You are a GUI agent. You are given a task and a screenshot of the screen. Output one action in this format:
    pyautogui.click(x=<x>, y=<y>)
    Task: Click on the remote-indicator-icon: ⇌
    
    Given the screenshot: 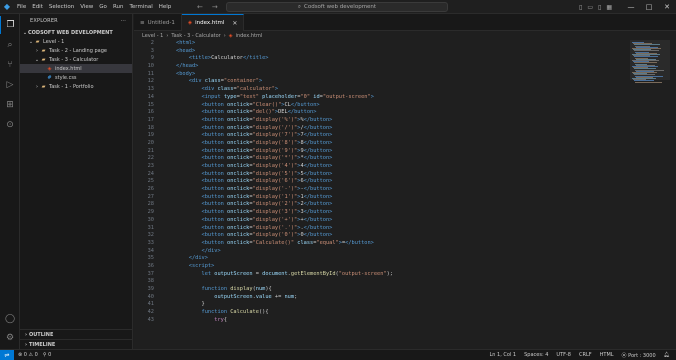 What is the action you would take?
    pyautogui.click(x=7, y=354)
    